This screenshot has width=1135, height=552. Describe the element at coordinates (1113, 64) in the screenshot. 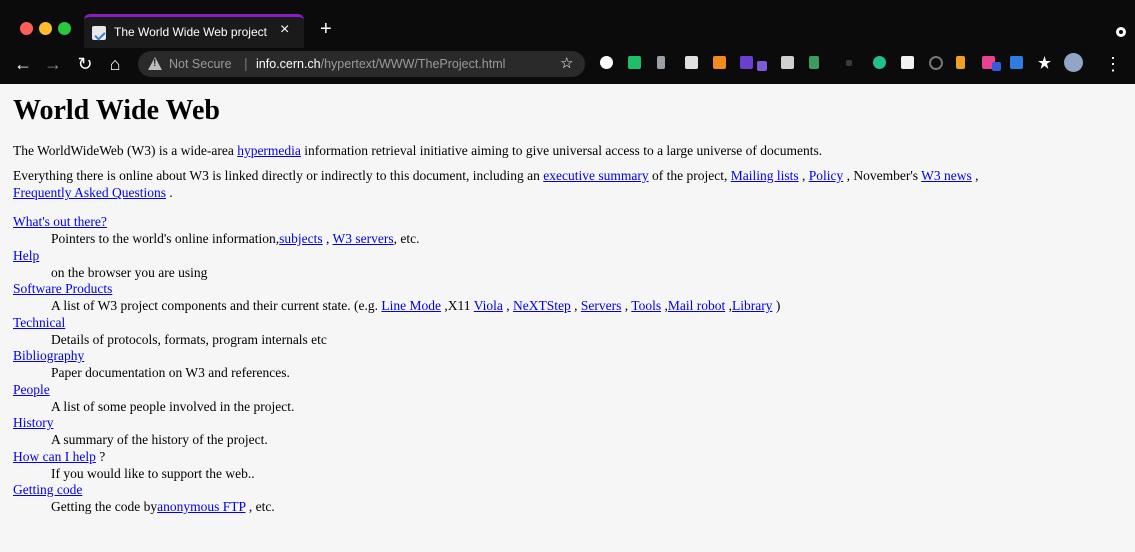

I see `browser-menu-icon: ⋮` at that location.